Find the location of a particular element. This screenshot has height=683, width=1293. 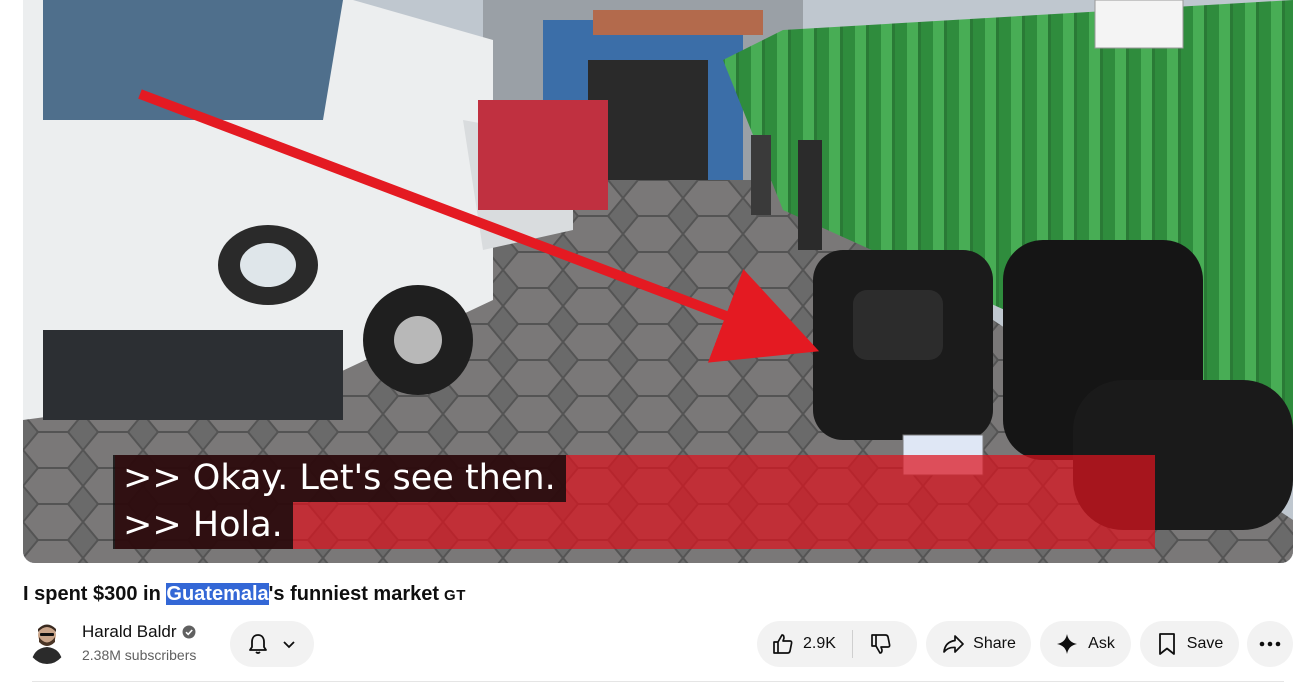

ask-label: Ask is located at coordinates (1101, 643).